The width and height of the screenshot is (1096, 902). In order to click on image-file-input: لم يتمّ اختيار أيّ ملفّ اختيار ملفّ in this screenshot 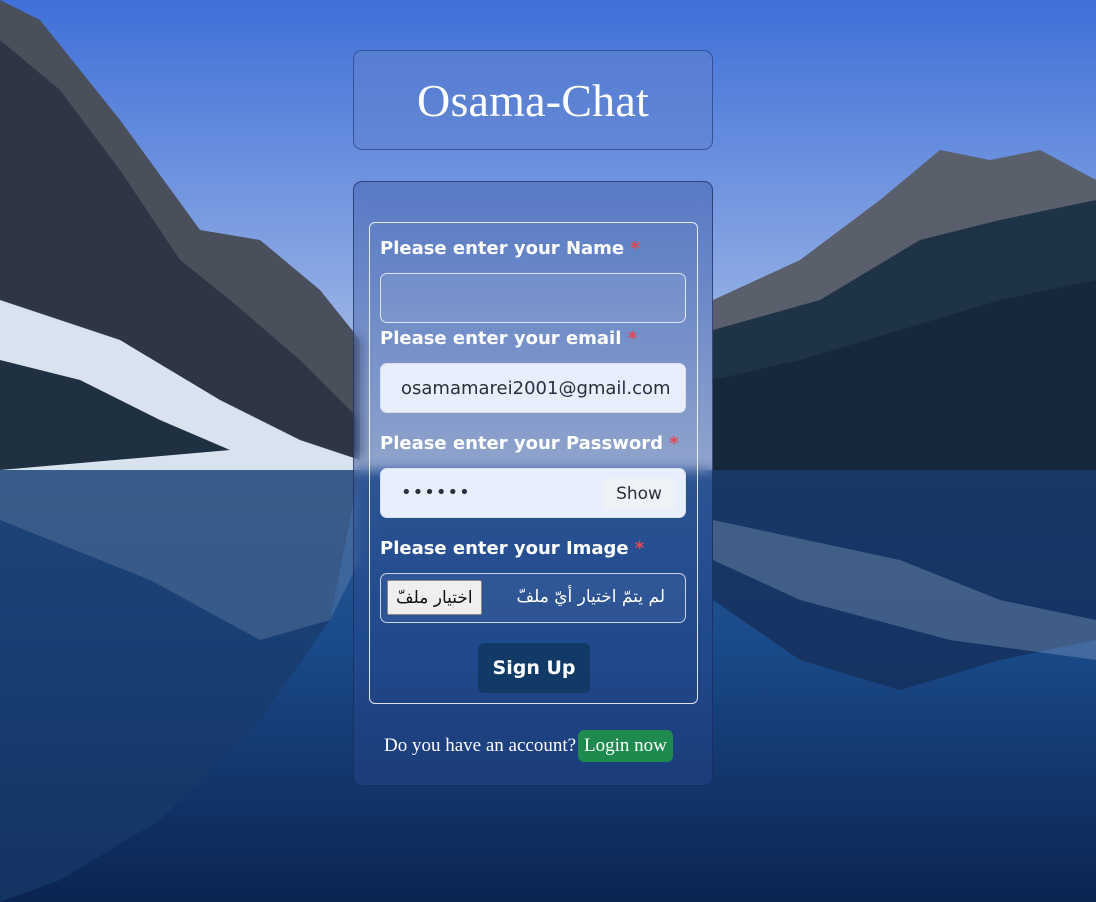, I will do `click(533, 598)`.